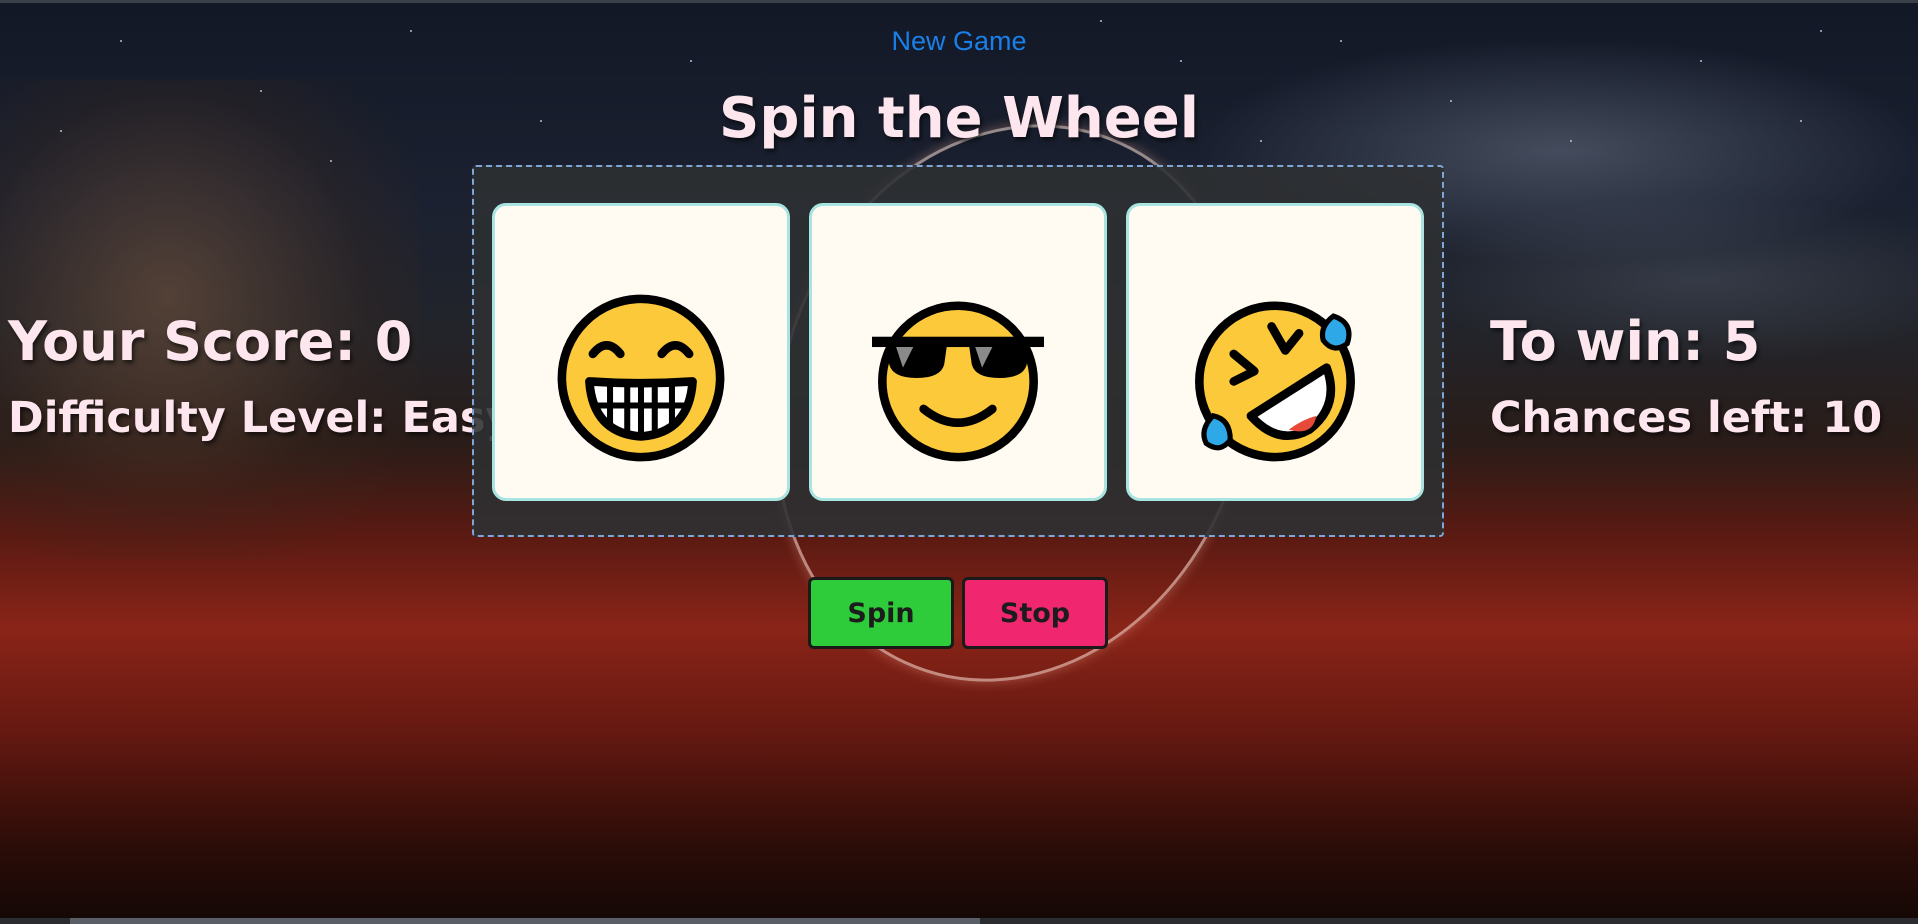 Image resolution: width=1918 pixels, height=924 pixels. Describe the element at coordinates (1275, 381) in the screenshot. I see `rolling-on-the-floor-laughing-icon` at that location.